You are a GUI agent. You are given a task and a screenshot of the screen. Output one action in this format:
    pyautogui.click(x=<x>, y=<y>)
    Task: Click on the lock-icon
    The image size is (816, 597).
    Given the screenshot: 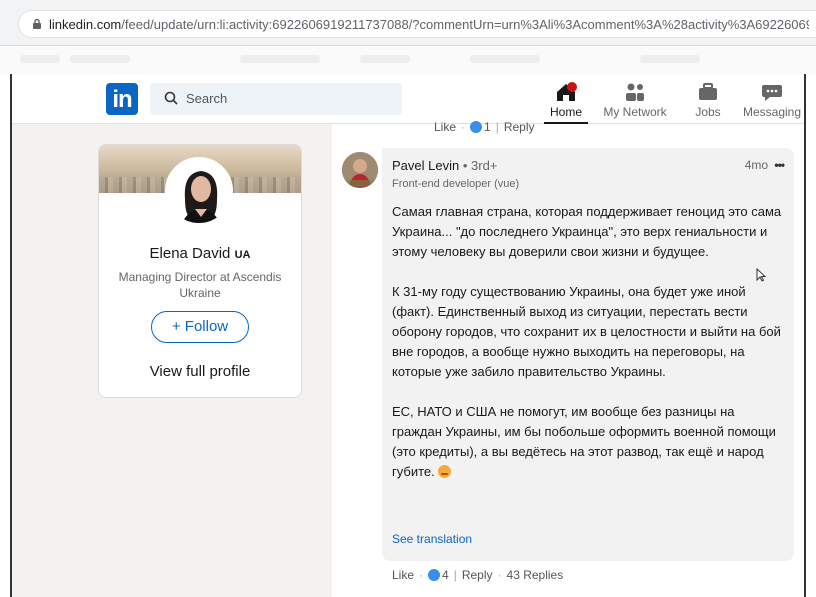 What is the action you would take?
    pyautogui.click(x=37, y=23)
    